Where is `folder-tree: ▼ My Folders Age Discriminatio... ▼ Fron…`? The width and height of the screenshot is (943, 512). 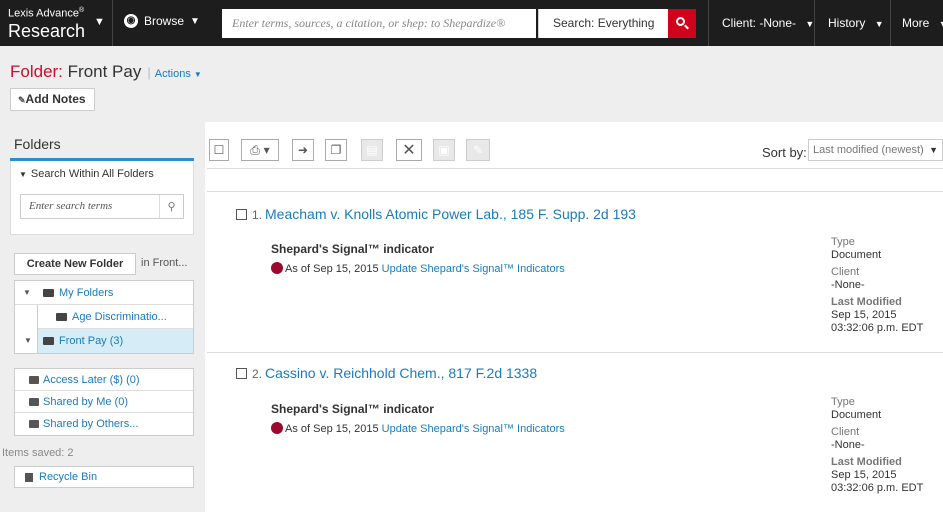 folder-tree: ▼ My Folders Age Discriminatio... ▼ Fron… is located at coordinates (104, 317).